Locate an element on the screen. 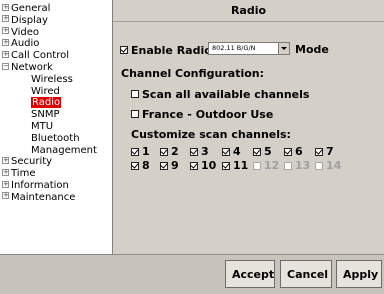 The image size is (384, 294). tree-item-video: + Video is located at coordinates (20, 33).